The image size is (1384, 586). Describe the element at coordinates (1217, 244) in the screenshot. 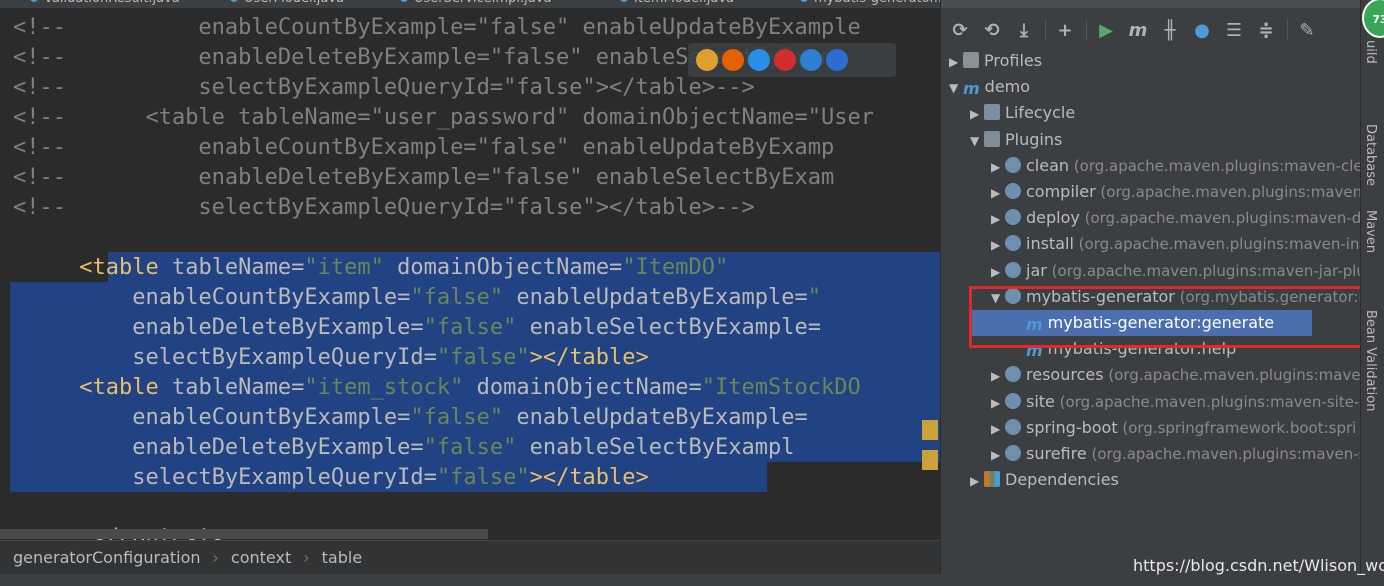

I see `tree-node-detail: (org.apache.maven.plugins:maven-inst` at that location.